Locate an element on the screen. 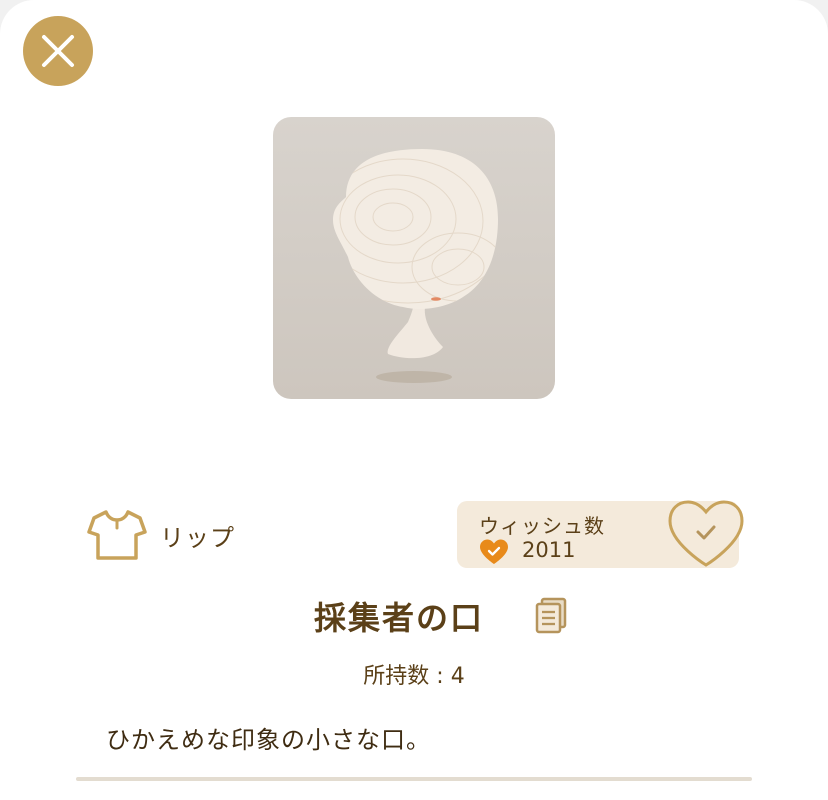 Image resolution: width=828 pixels, height=800 pixels. close-button is located at coordinates (58, 51).